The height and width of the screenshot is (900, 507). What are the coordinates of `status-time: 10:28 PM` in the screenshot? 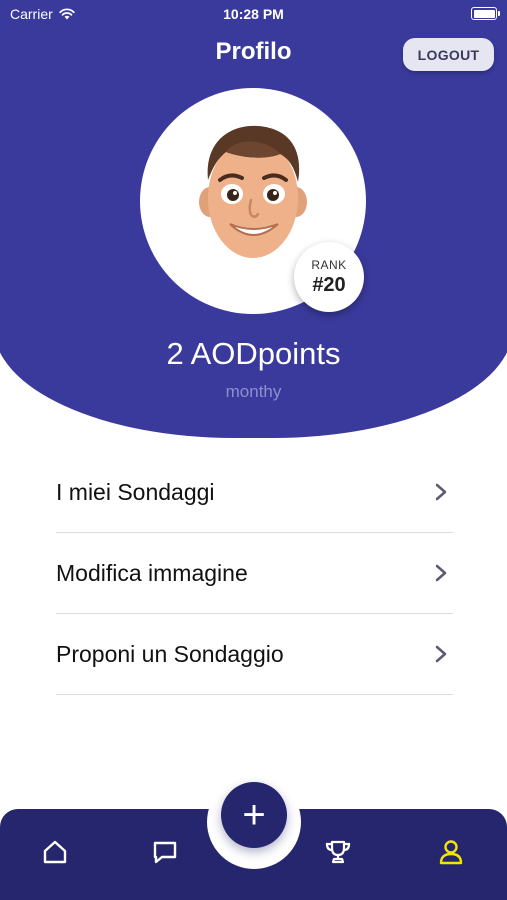 It's located at (253, 14).